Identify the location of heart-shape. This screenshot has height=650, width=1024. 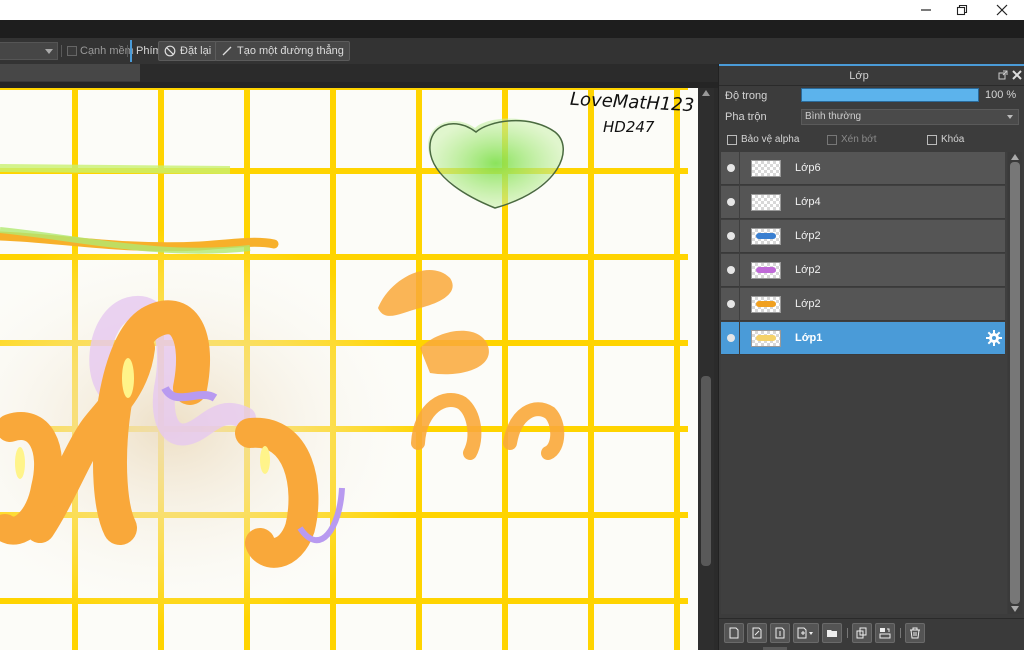
(495, 163).